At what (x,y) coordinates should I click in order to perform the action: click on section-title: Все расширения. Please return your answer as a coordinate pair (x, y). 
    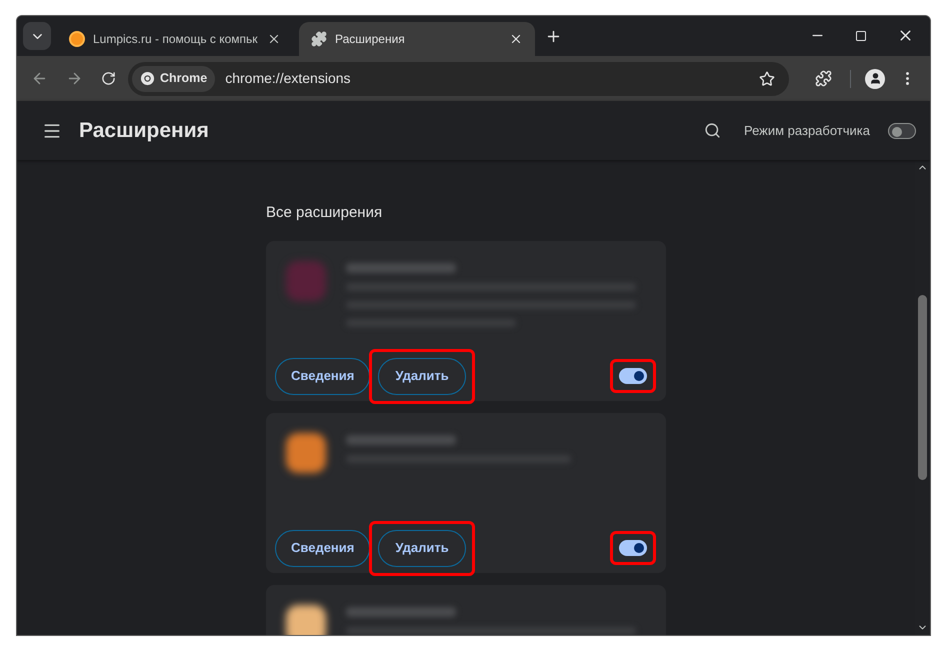
    Looking at the image, I should click on (325, 213).